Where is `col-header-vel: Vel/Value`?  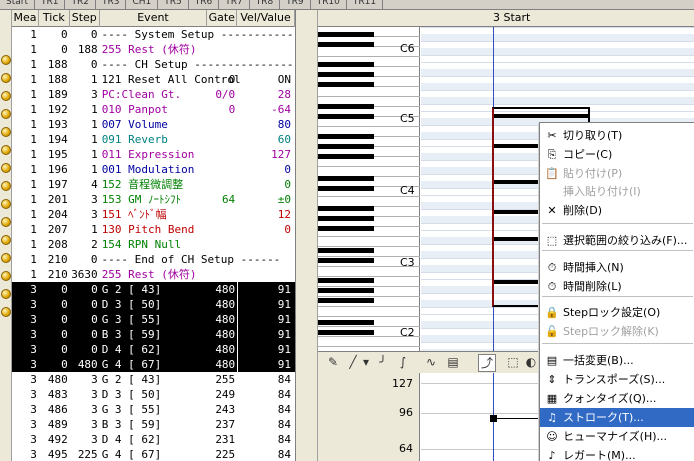
col-header-vel: Vel/Value is located at coordinates (266, 18).